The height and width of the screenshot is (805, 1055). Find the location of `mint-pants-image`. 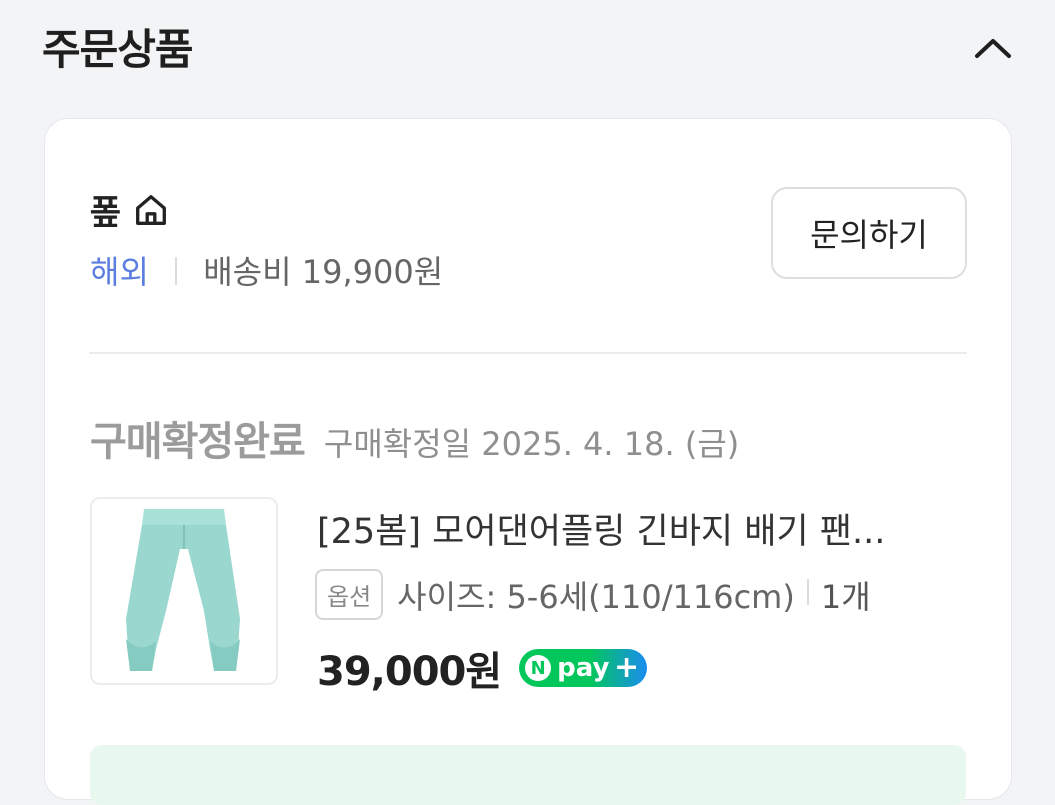

mint-pants-image is located at coordinates (183, 590).